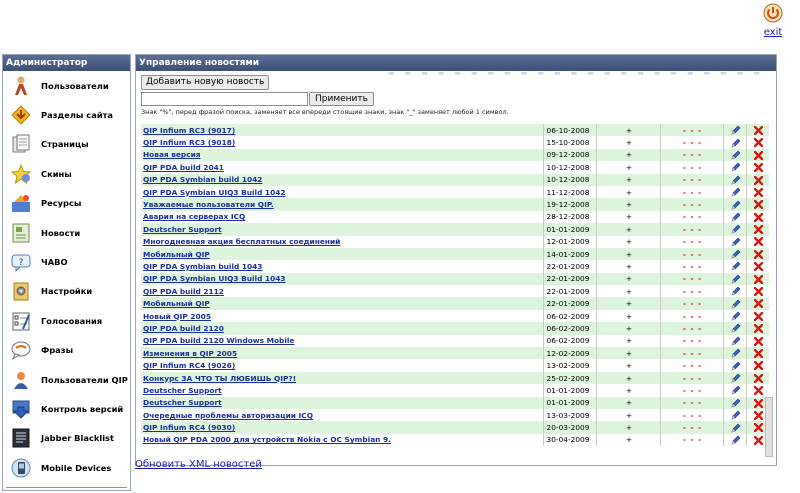 This screenshot has height=493, width=800. What do you see at coordinates (183, 291) in the screenshot?
I see `news-title-link: QIP PDA build 2112` at bounding box center [183, 291].